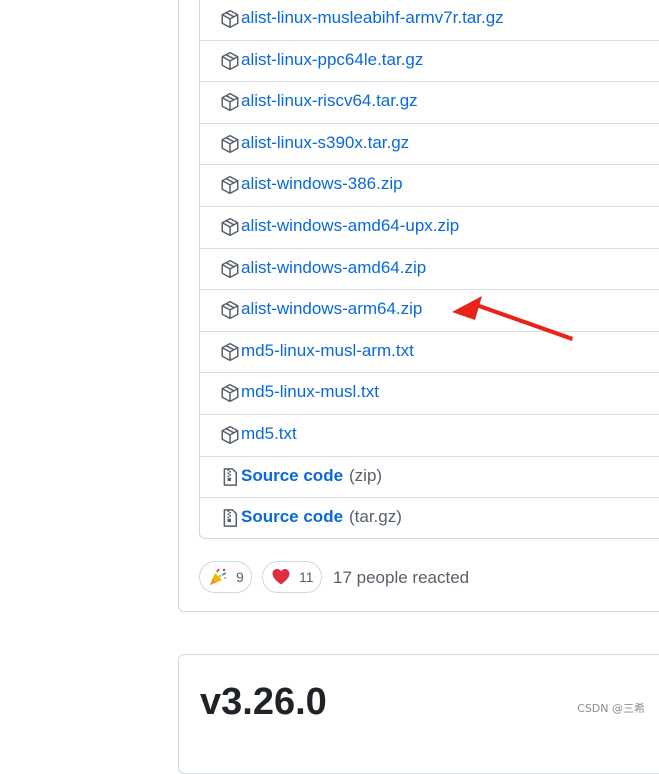  What do you see at coordinates (611, 708) in the screenshot?
I see `watermark: CSDN @三希` at bounding box center [611, 708].